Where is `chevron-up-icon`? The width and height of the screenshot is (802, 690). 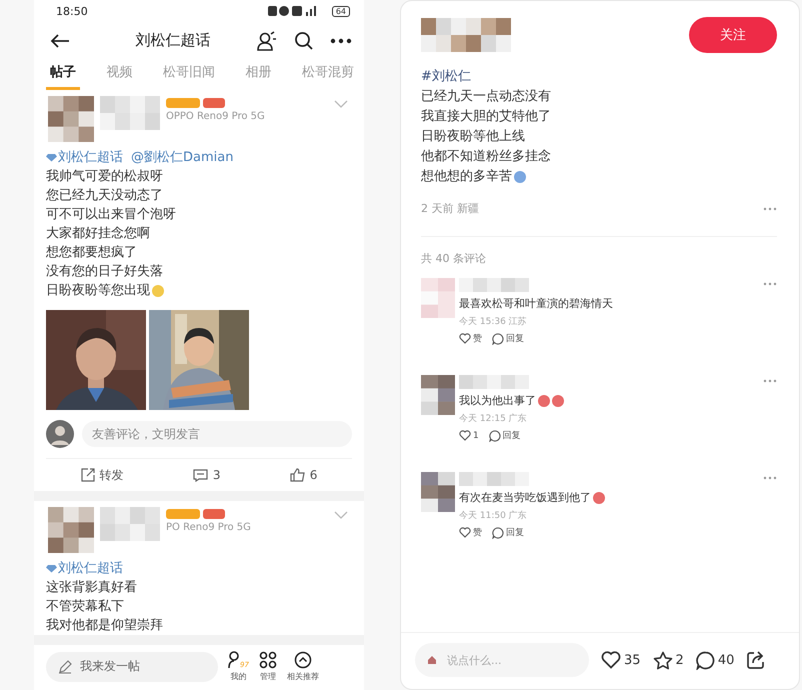
chevron-up-icon is located at coordinates (303, 660).